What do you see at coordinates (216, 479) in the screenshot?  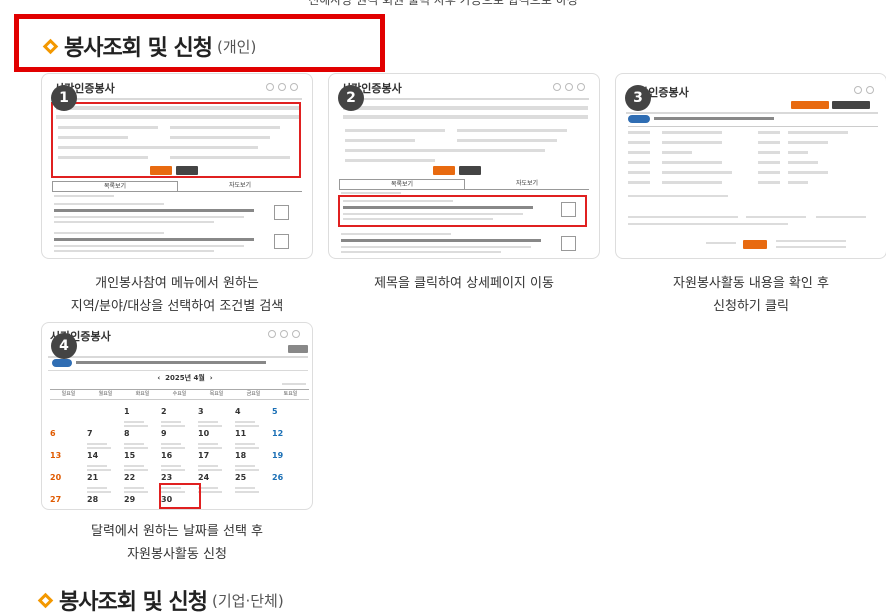 I see `calendar-day-cell: 24` at bounding box center [216, 479].